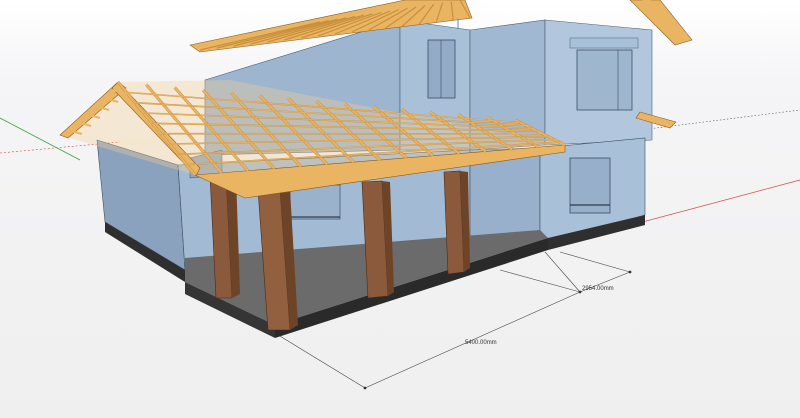 The height and width of the screenshot is (418, 800). I want to click on upper-window-right, so click(604, 80).